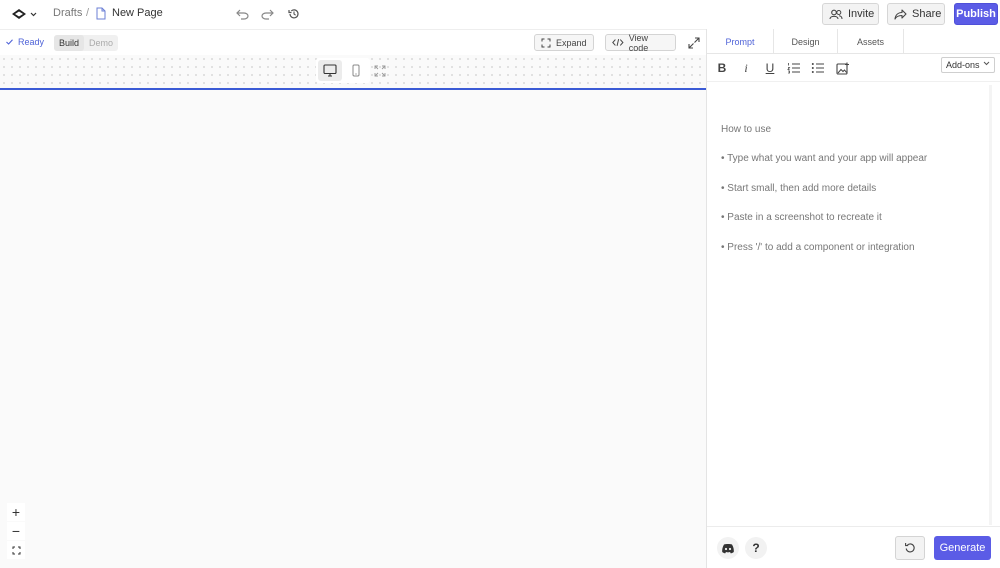 Image resolution: width=1000 pixels, height=568 pixels. Describe the element at coordinates (618, 42) in the screenshot. I see `code-icon` at that location.